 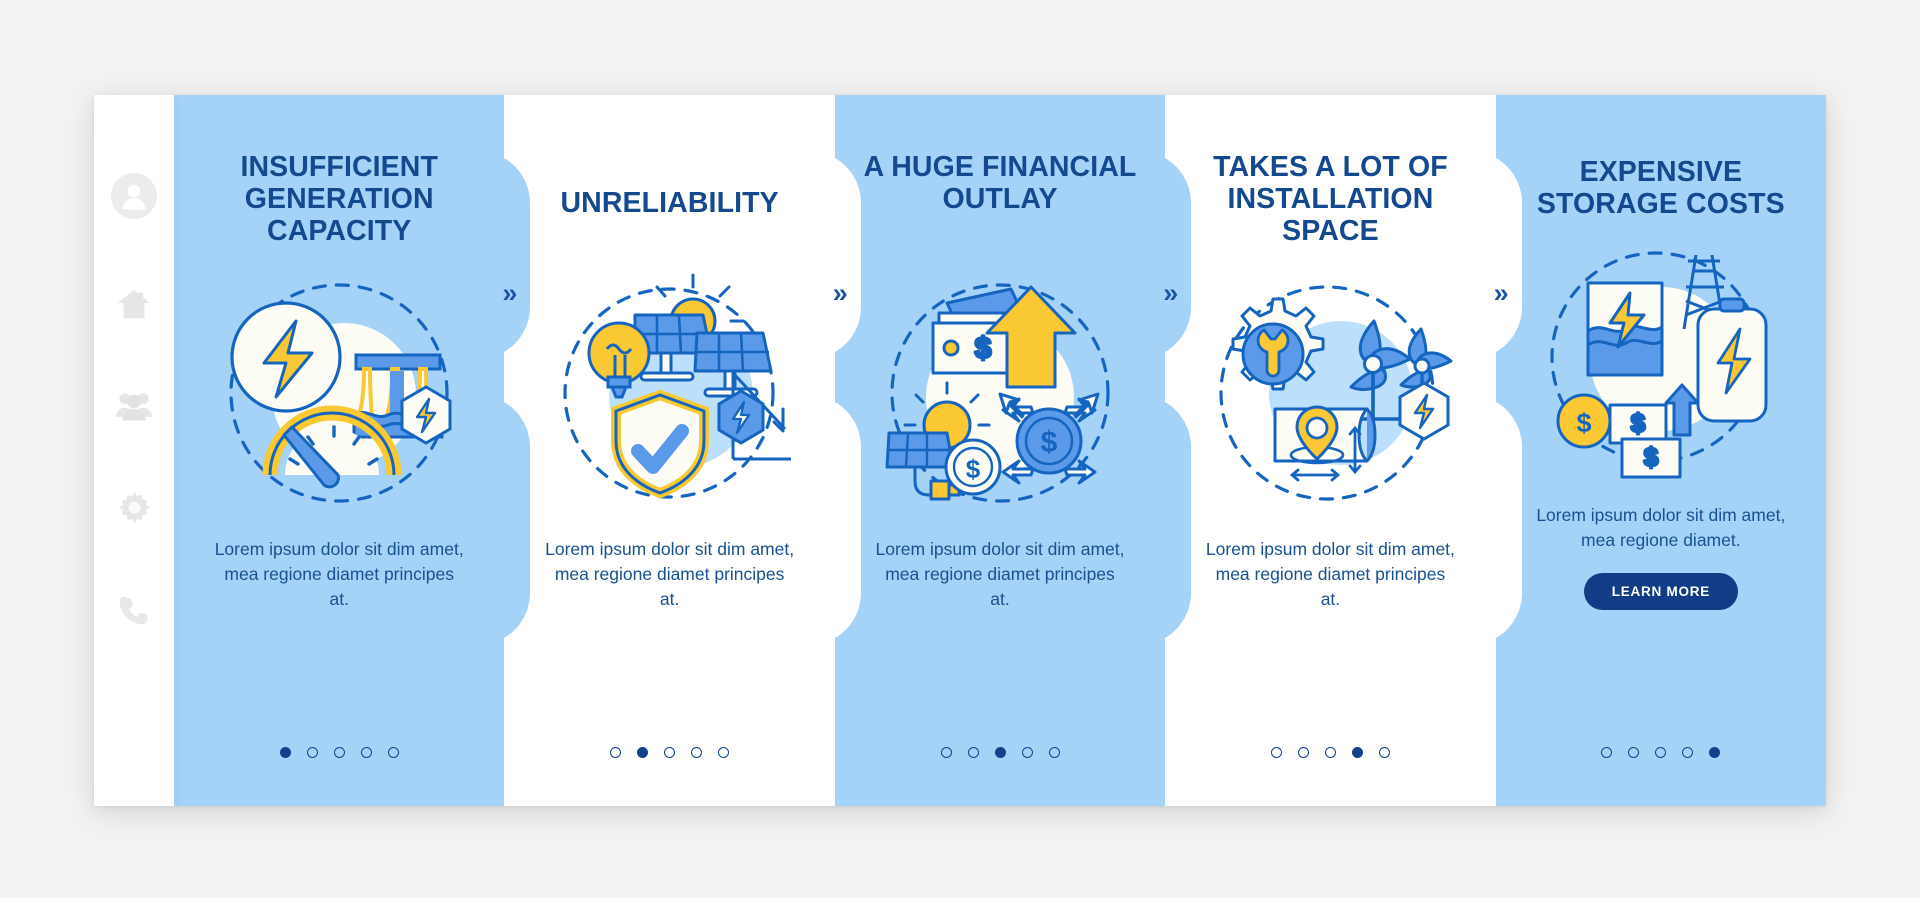 What do you see at coordinates (1660, 592) in the screenshot?
I see `learn-more-button: LEARN MORE` at bounding box center [1660, 592].